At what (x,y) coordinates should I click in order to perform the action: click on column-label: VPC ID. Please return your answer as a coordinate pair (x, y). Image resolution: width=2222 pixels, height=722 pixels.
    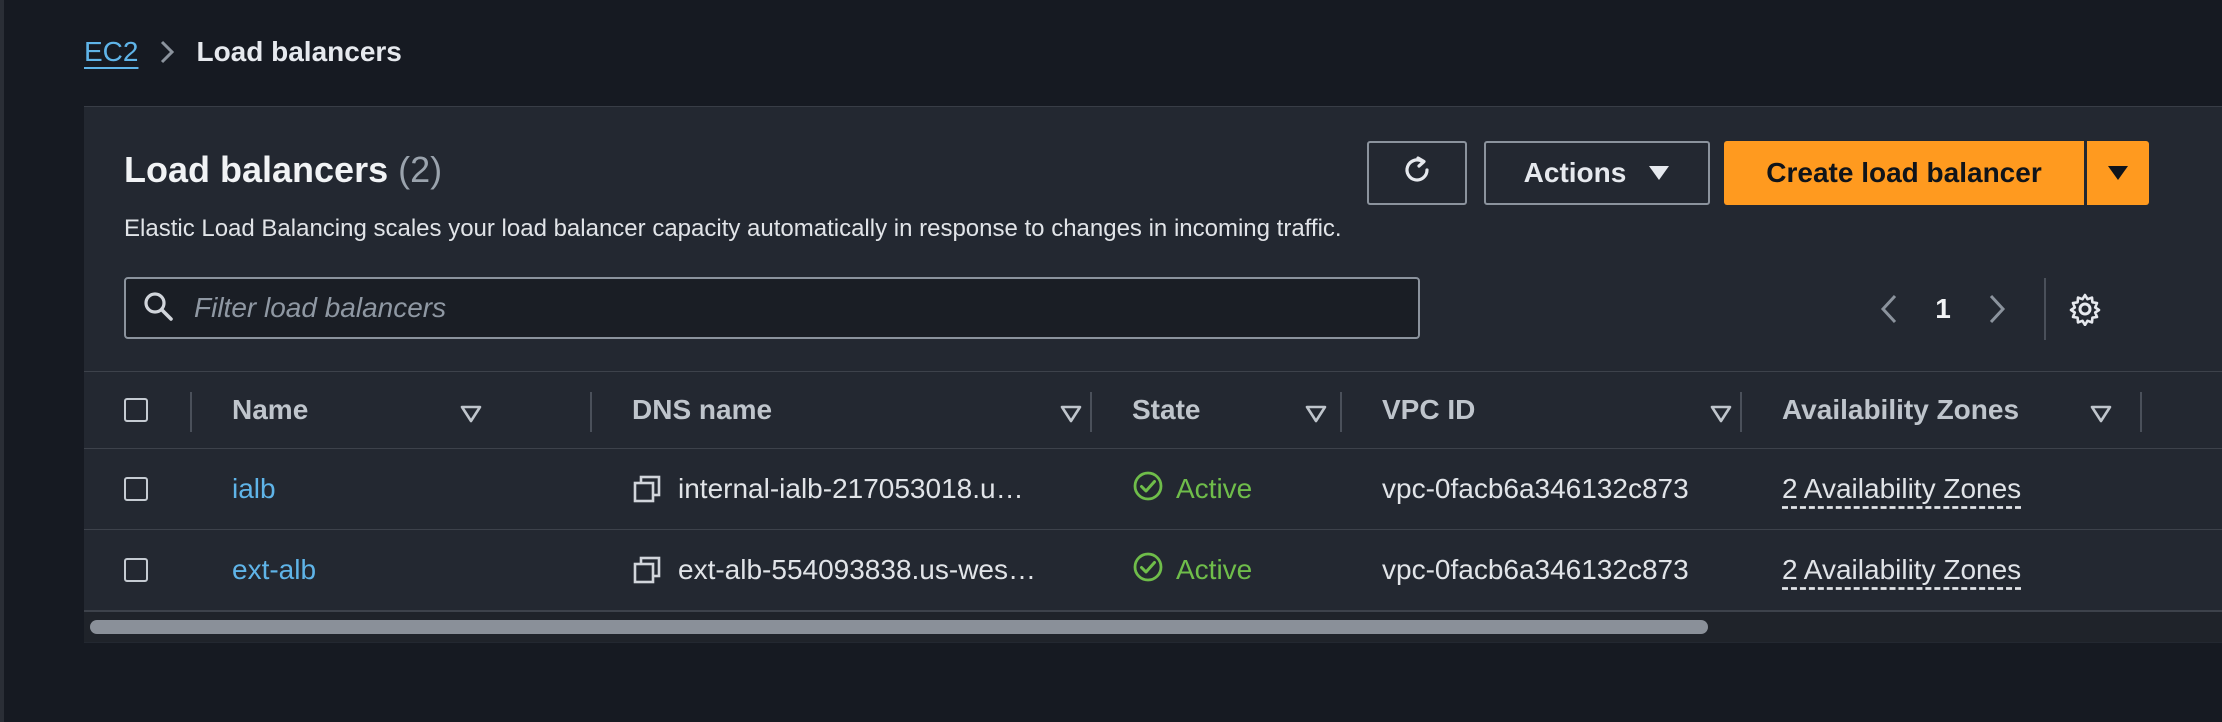
    Looking at the image, I should click on (1429, 409).